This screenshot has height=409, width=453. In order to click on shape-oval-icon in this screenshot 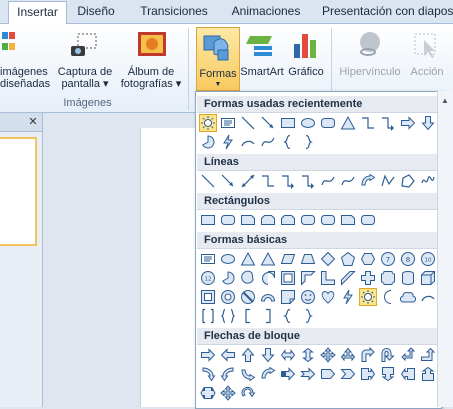, I will do `click(308, 123)`.